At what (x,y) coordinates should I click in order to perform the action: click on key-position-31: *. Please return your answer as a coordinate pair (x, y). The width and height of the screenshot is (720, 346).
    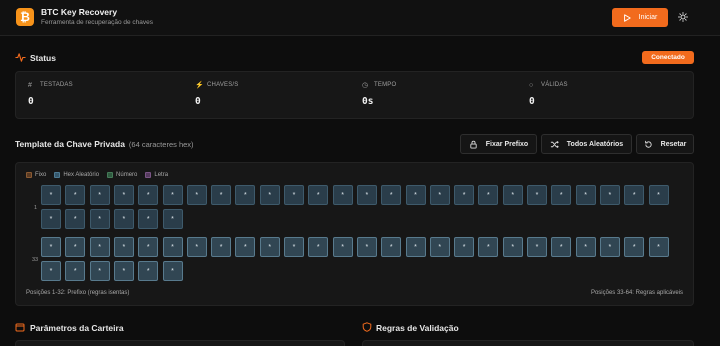
    Looking at the image, I should click on (148, 219).